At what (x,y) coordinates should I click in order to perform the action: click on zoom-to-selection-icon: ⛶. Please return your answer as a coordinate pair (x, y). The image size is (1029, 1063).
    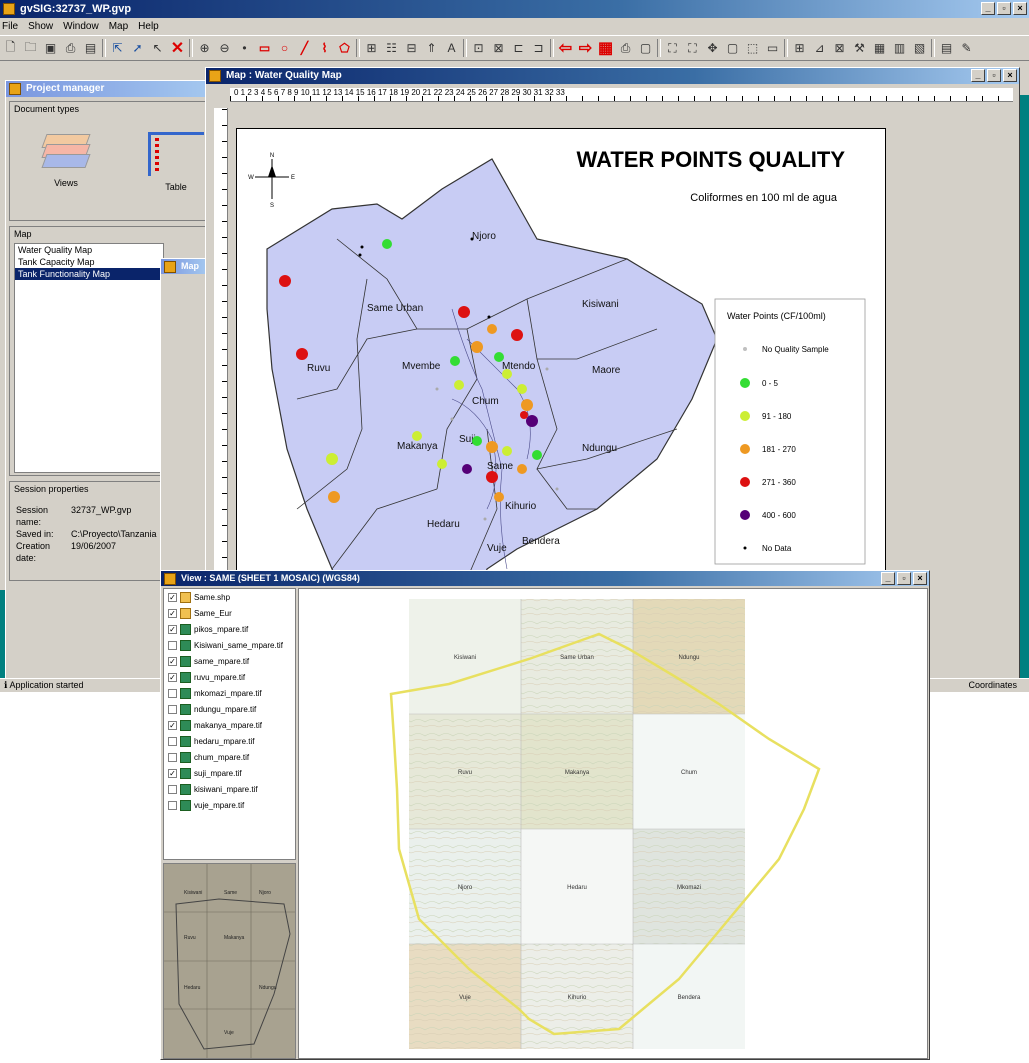
    Looking at the image, I should click on (692, 48).